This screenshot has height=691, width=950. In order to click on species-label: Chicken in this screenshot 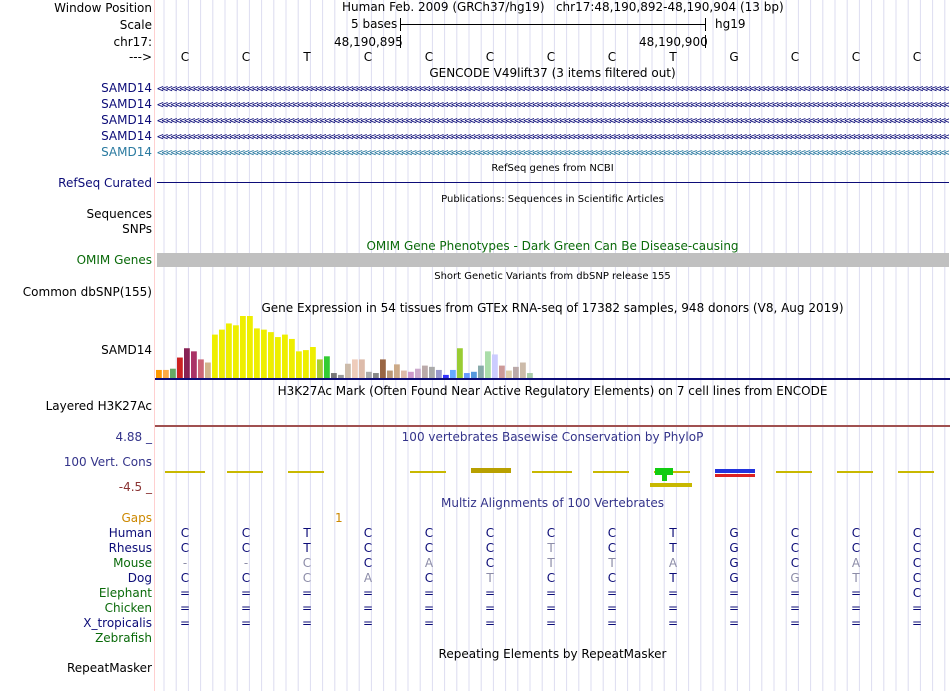, I will do `click(128, 608)`.